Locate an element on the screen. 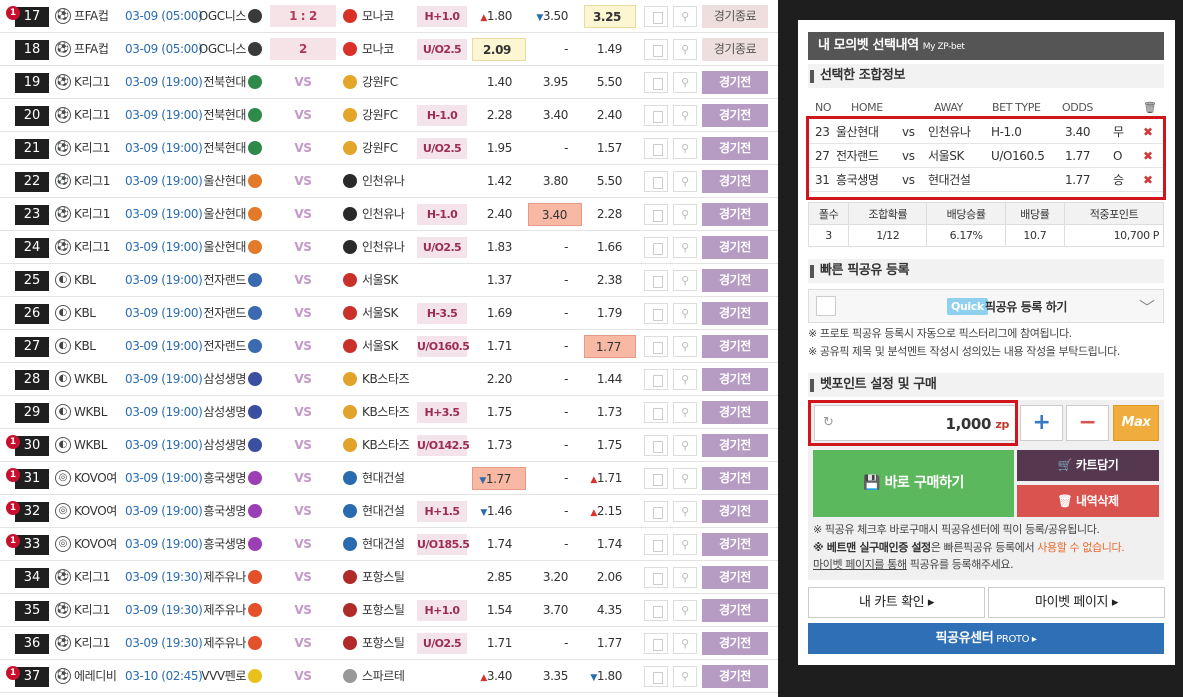 This screenshot has width=1183, height=697. odds-home: 1.73 is located at coordinates (499, 445).